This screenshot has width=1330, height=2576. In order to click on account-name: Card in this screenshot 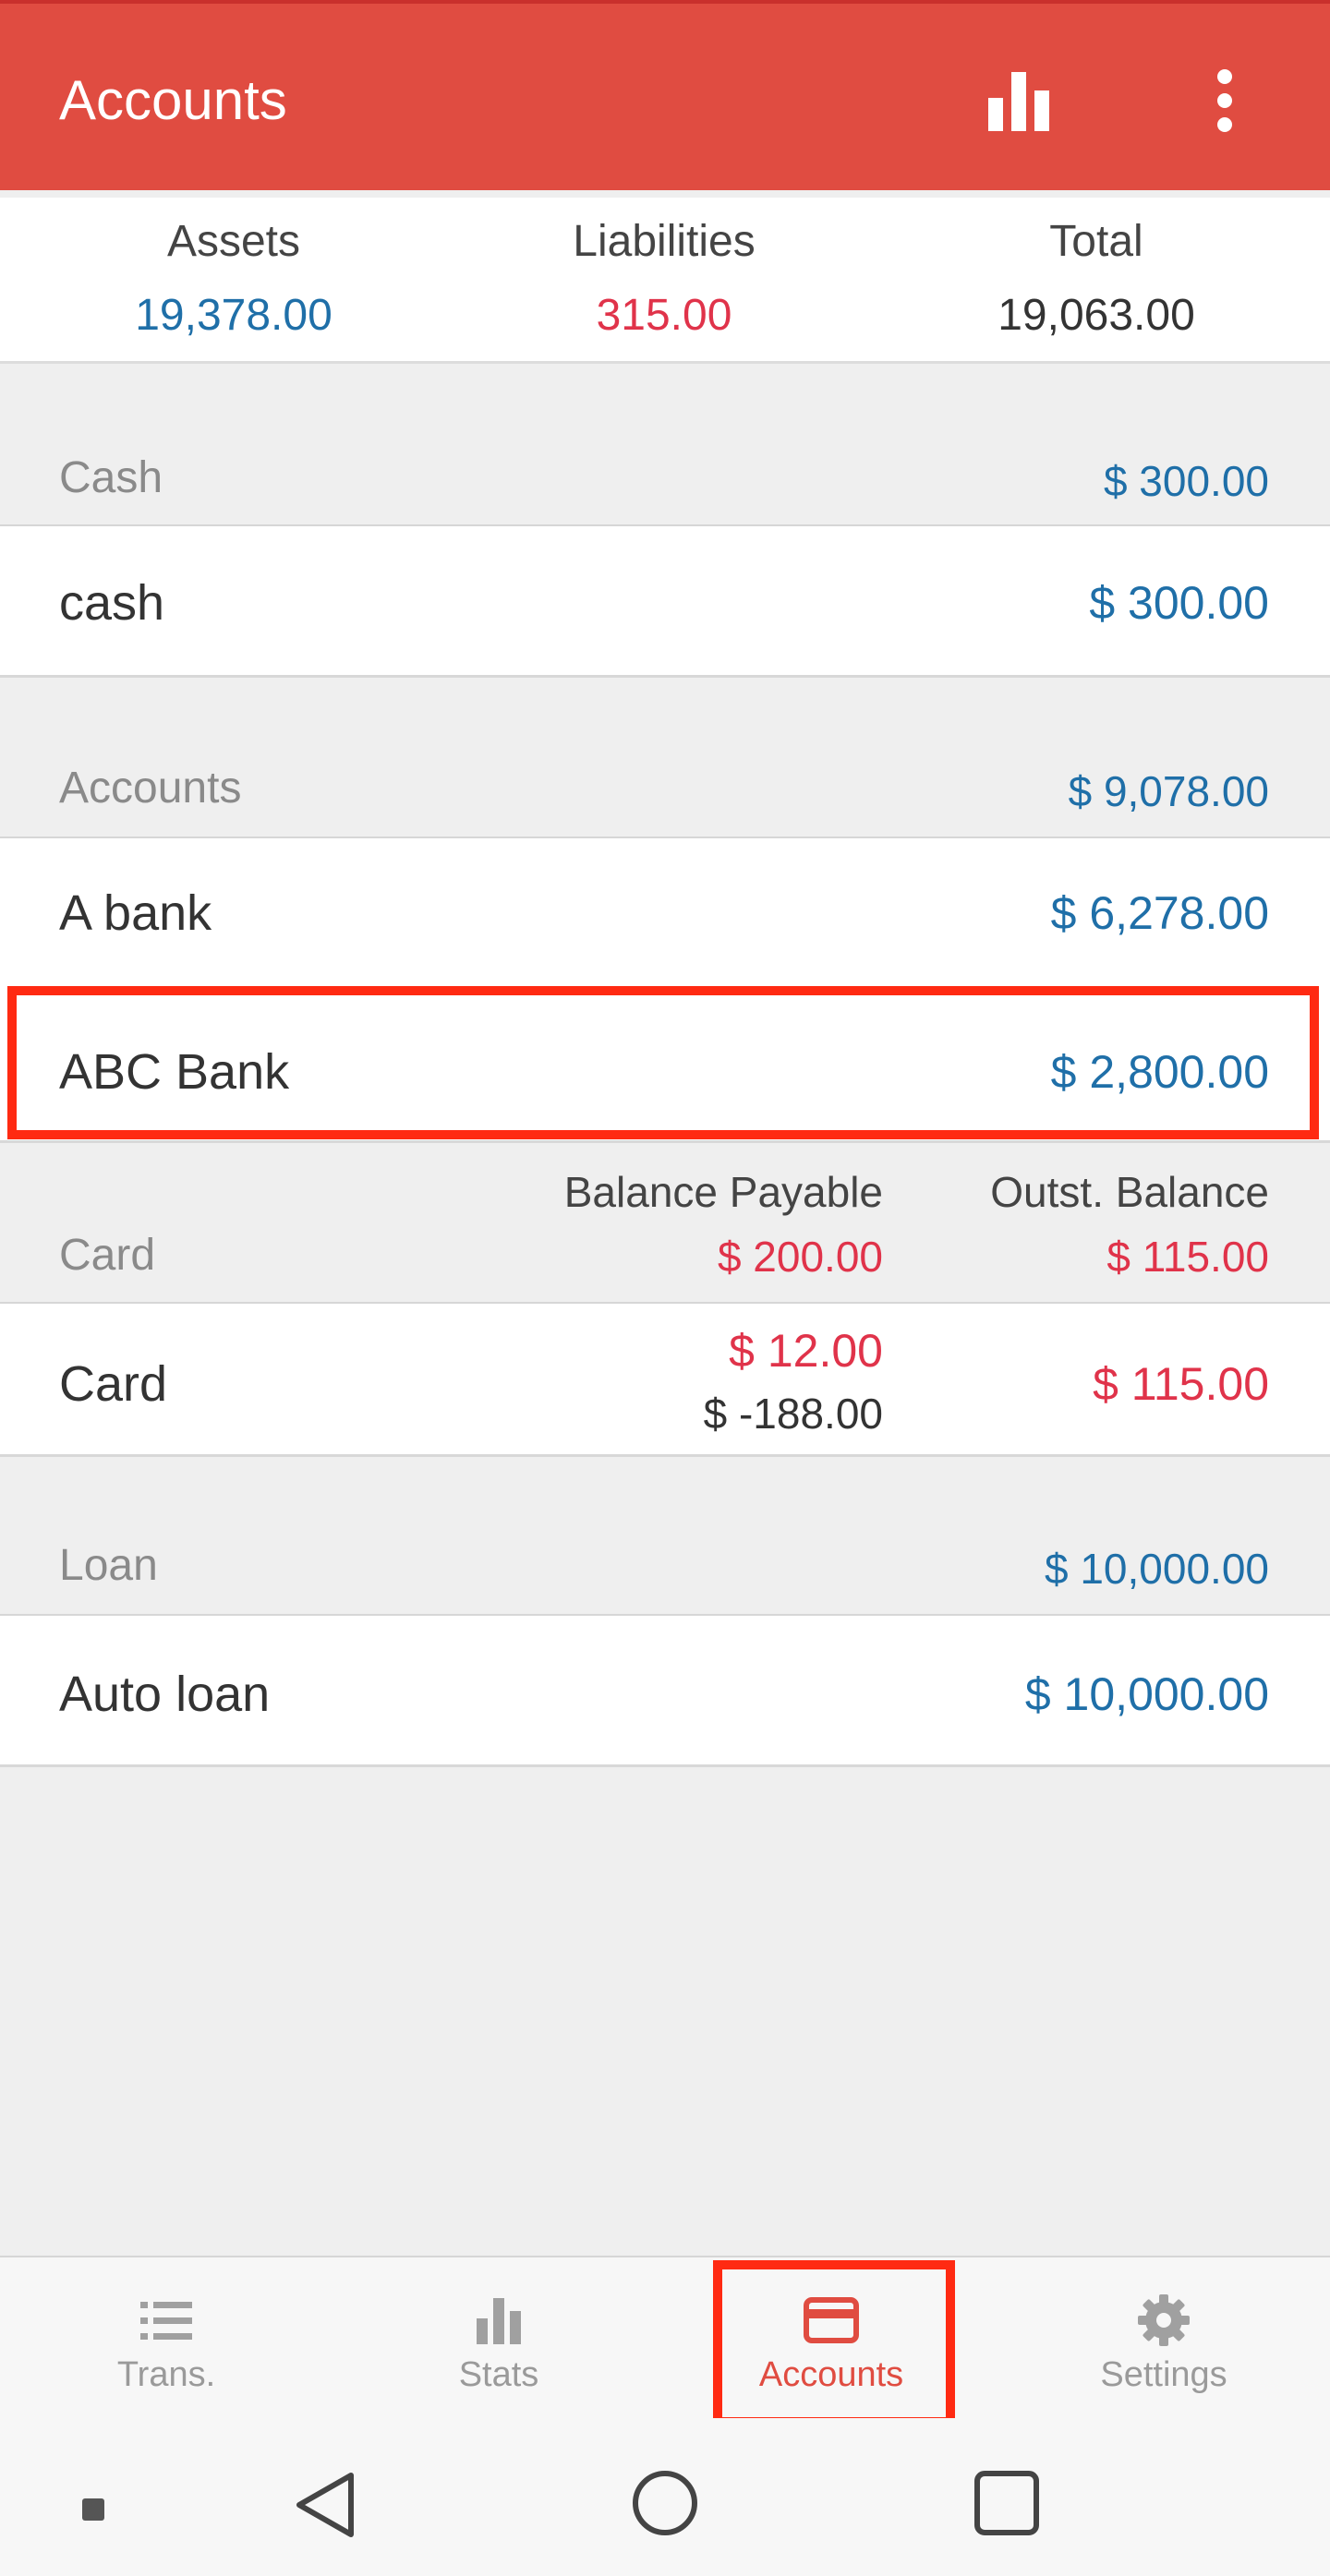, I will do `click(113, 1384)`.